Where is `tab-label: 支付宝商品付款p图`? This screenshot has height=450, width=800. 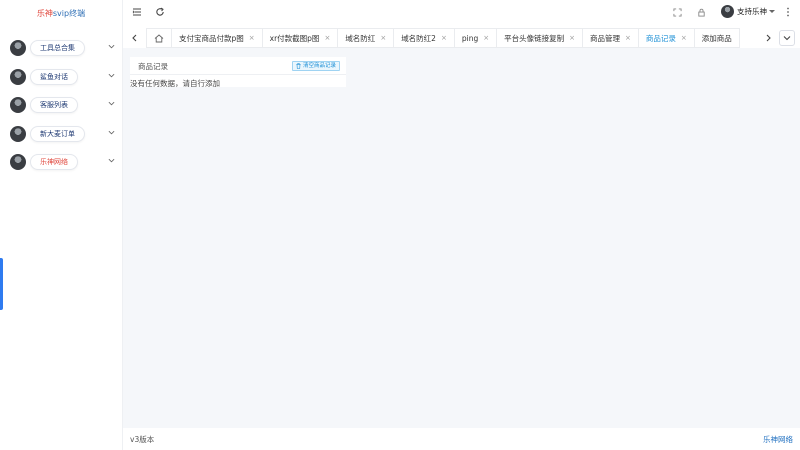 tab-label: 支付宝商品付款p图 is located at coordinates (211, 38).